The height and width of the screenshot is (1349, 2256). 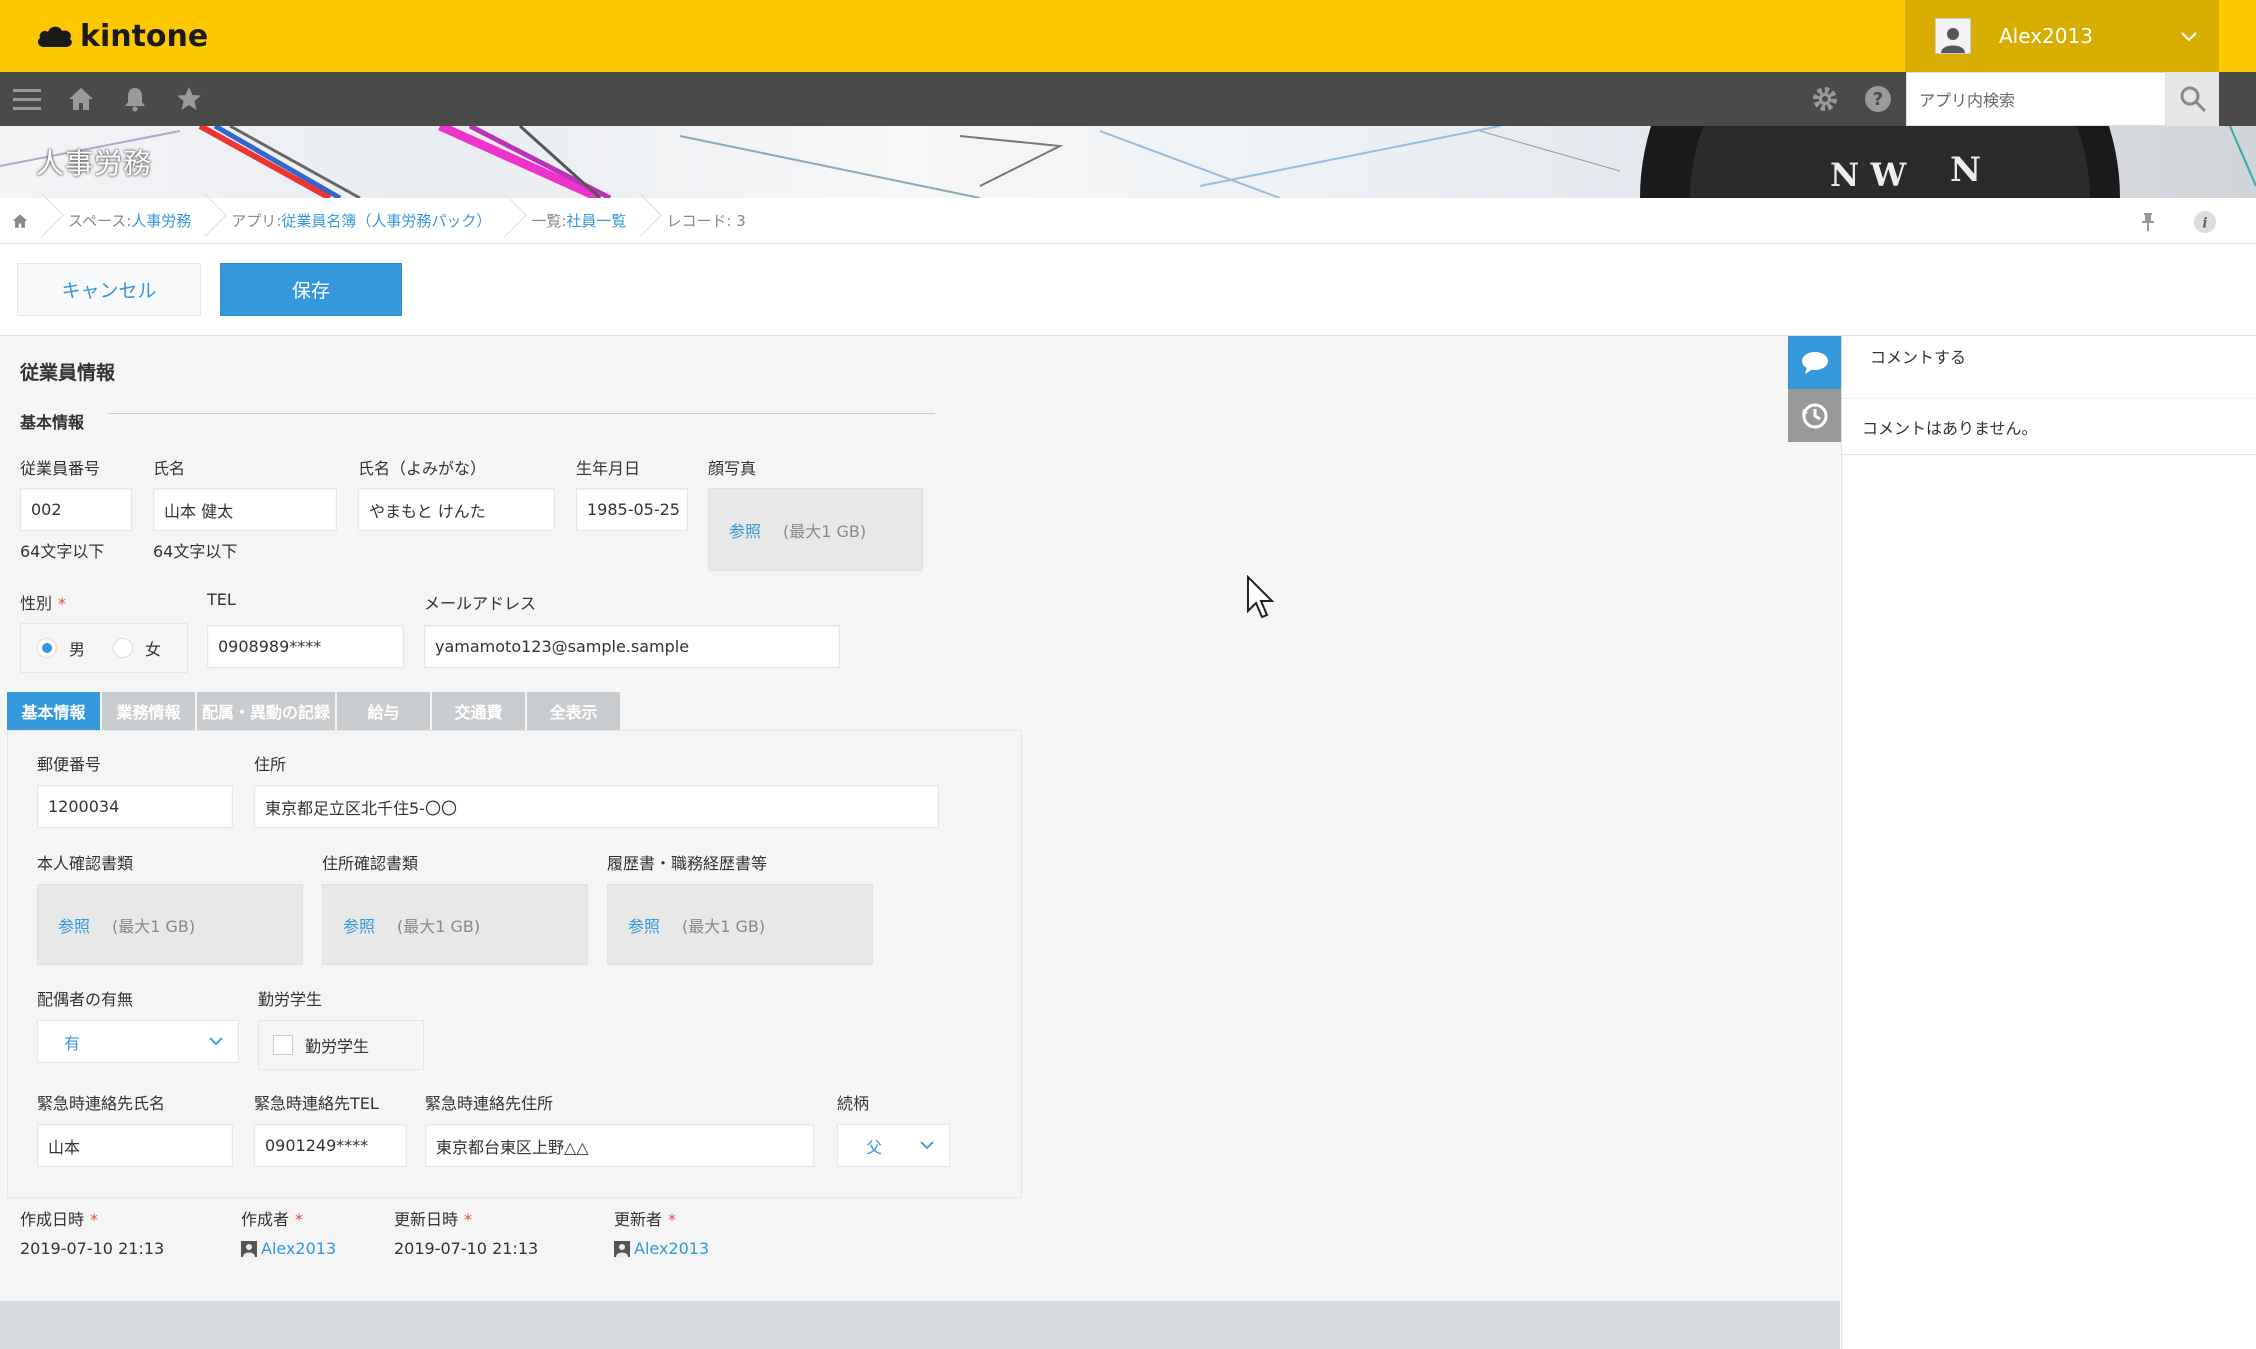 What do you see at coordinates (43, 602) in the screenshot?
I see `gender-label: 性別 *` at bounding box center [43, 602].